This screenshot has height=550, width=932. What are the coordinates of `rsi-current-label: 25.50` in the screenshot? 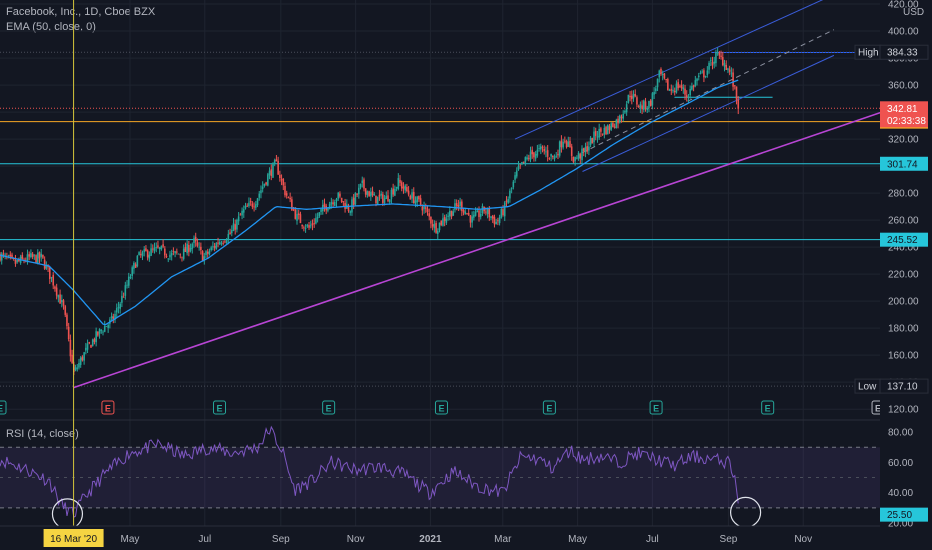 It's located at (899, 515).